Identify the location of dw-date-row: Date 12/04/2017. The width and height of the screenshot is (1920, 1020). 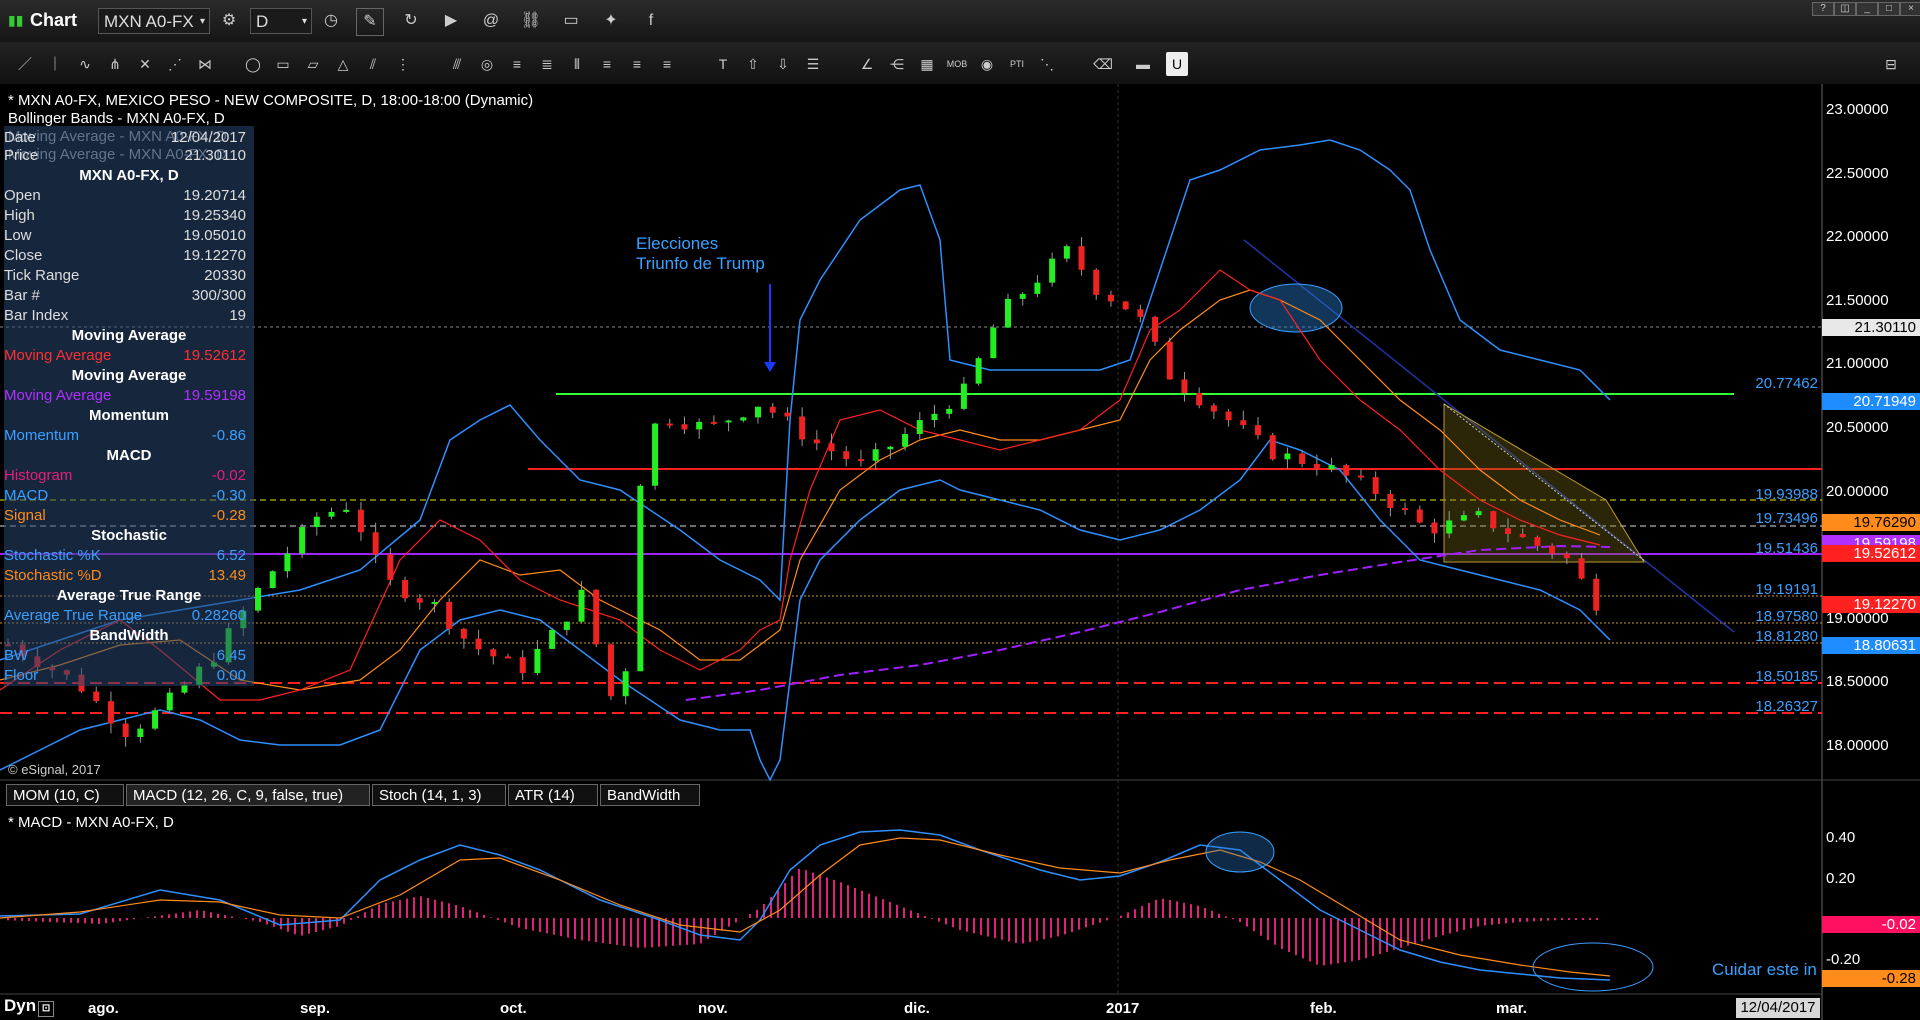
(129, 138).